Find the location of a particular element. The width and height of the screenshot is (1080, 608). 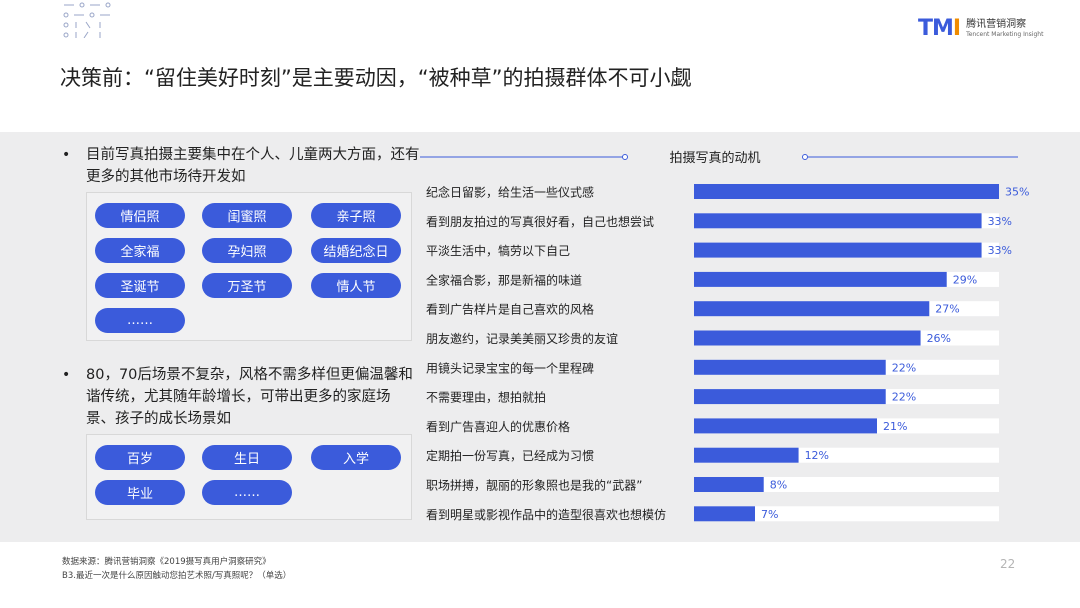

survey-question-note: B3.最近一次是什么原因触动您拍艺术照/写真照呢？（单选） is located at coordinates (177, 576).